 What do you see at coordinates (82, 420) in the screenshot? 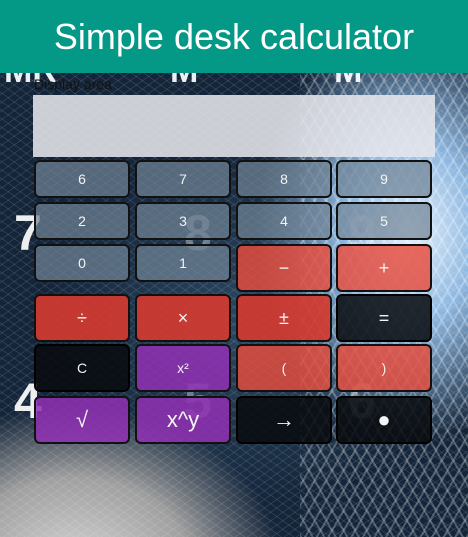
I see `key-square-root: √` at bounding box center [82, 420].